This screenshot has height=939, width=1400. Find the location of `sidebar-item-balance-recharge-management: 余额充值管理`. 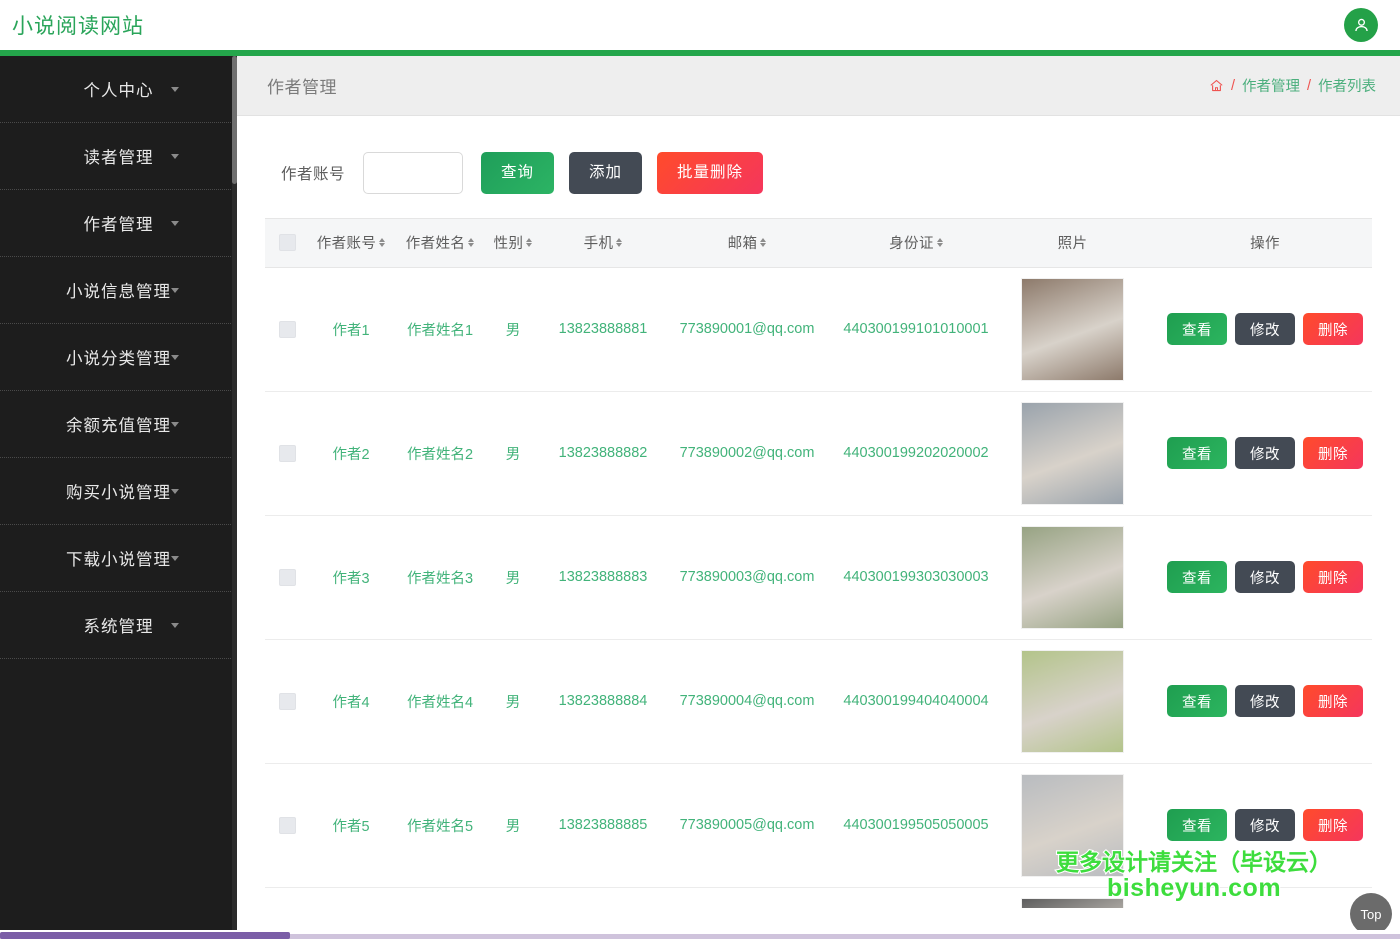

sidebar-item-balance-recharge-management: 余额充值管理 is located at coordinates (118, 424).